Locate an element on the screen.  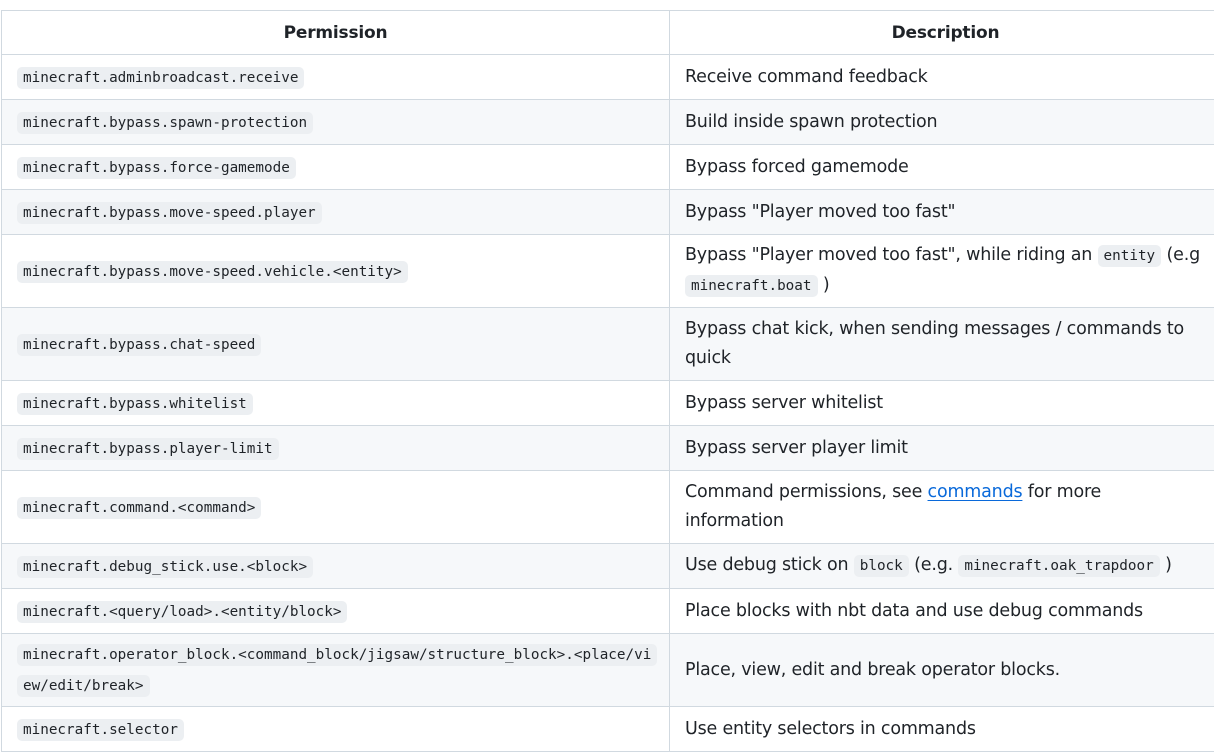
permission-cell: minecraft.<query/load>.<entity/block> is located at coordinates (336, 611).